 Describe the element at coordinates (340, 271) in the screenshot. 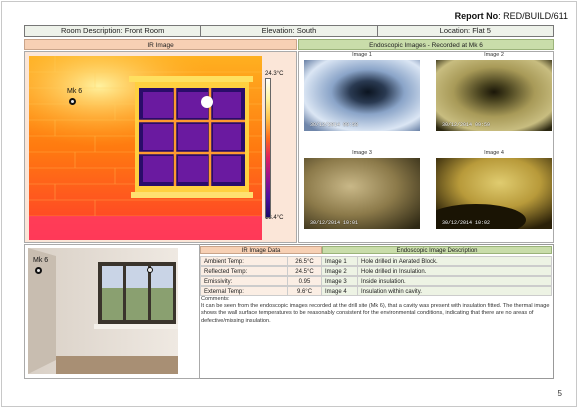

I see `endo-desc-image: Image 2` at that location.